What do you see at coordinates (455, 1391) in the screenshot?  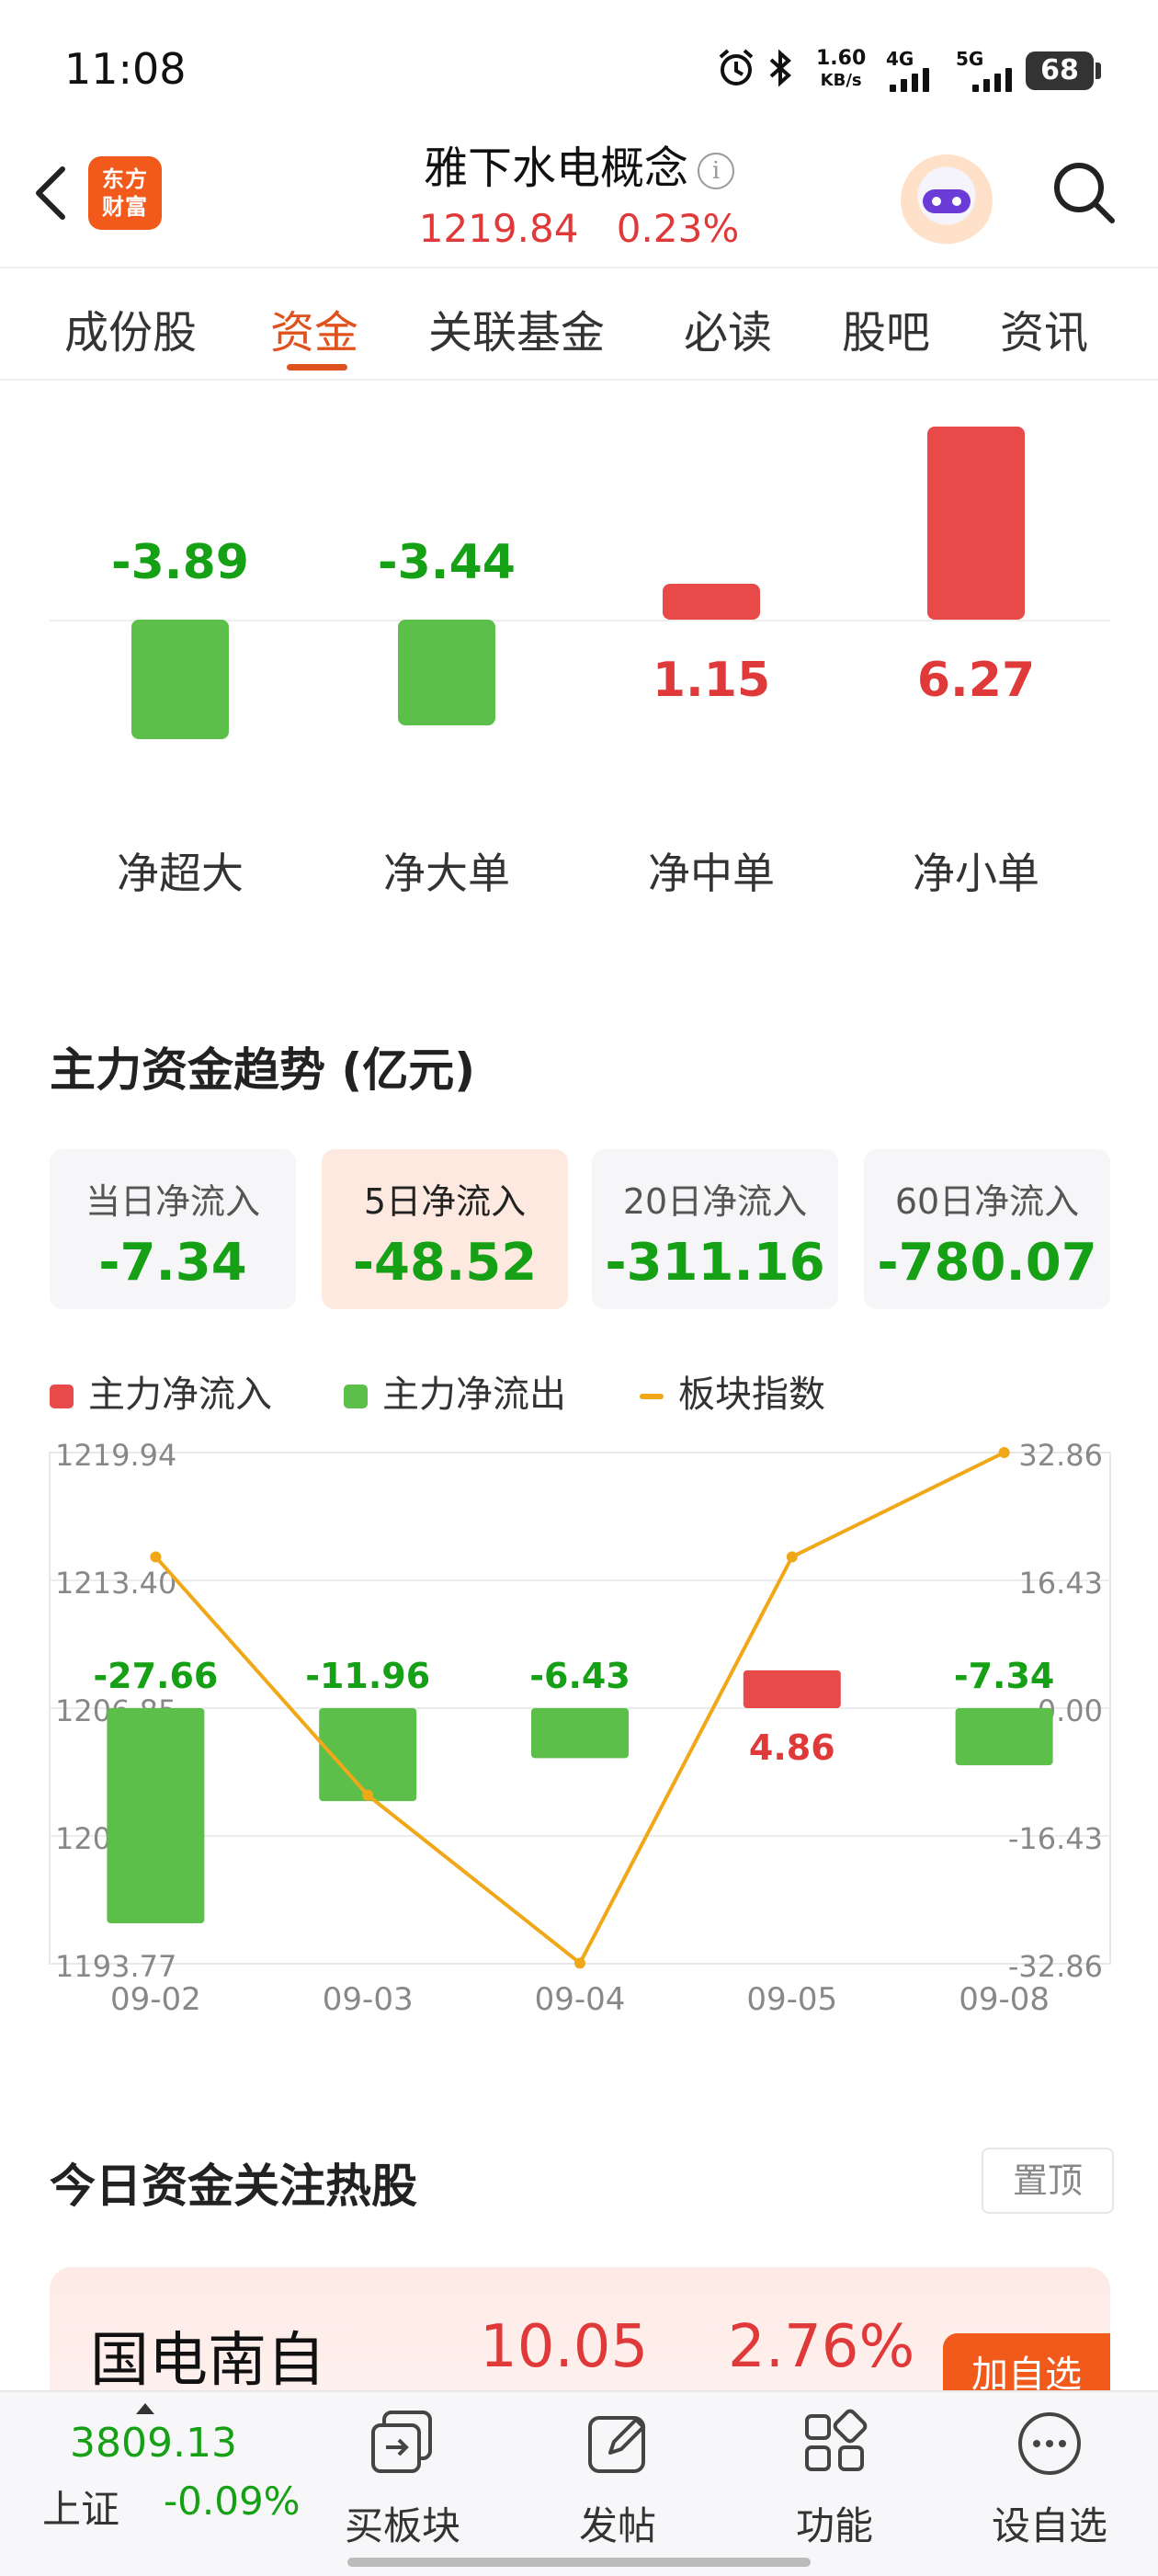 I see `legend-outflow: 主力净流出` at bounding box center [455, 1391].